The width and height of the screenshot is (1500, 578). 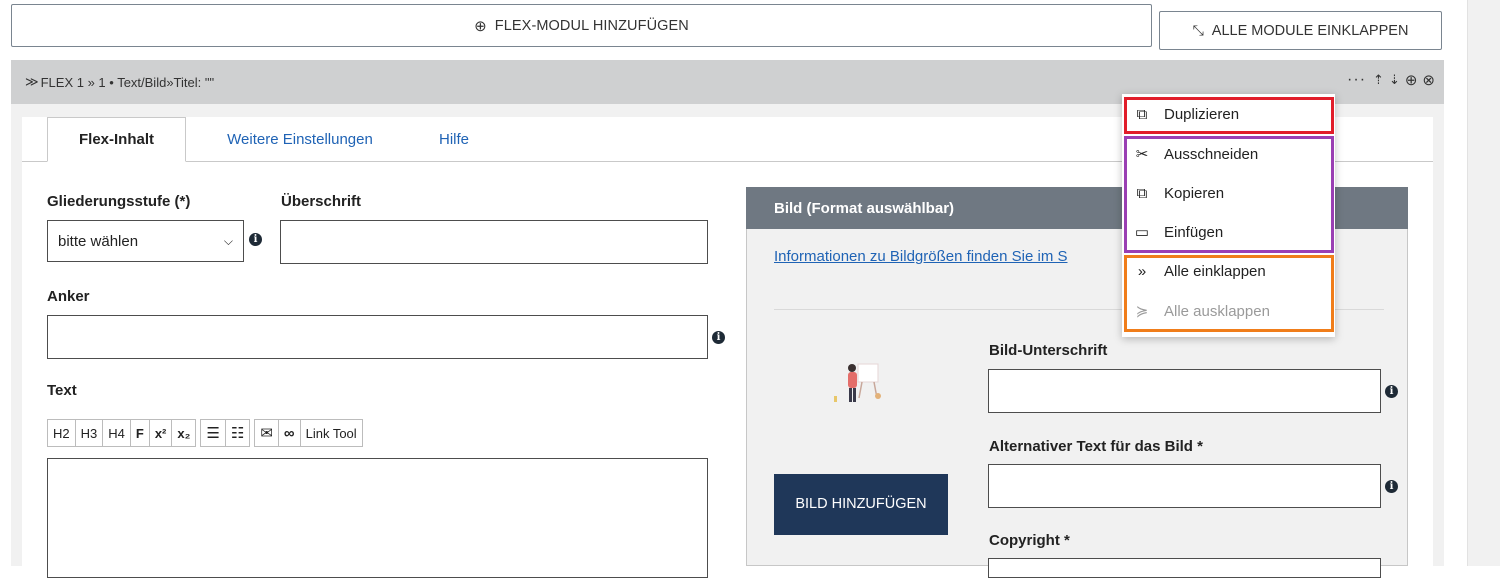 I want to click on tab-hilfe: Hilfe, so click(x=454, y=139).